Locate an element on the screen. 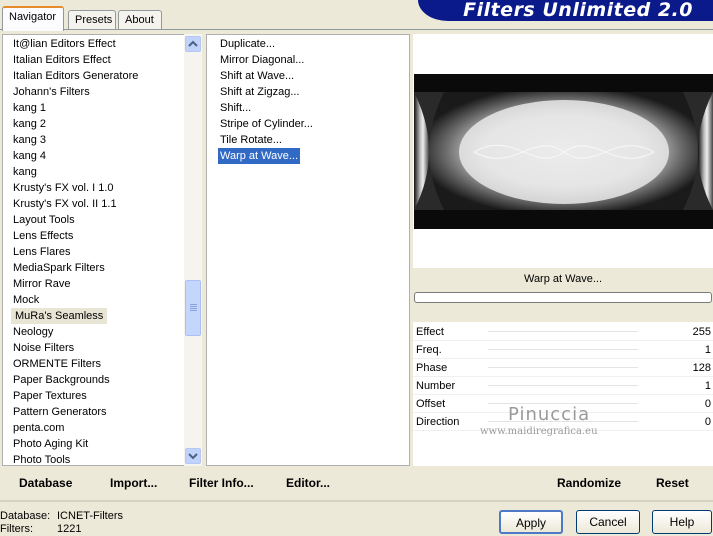  category-item: penta.com is located at coordinates (38, 428).